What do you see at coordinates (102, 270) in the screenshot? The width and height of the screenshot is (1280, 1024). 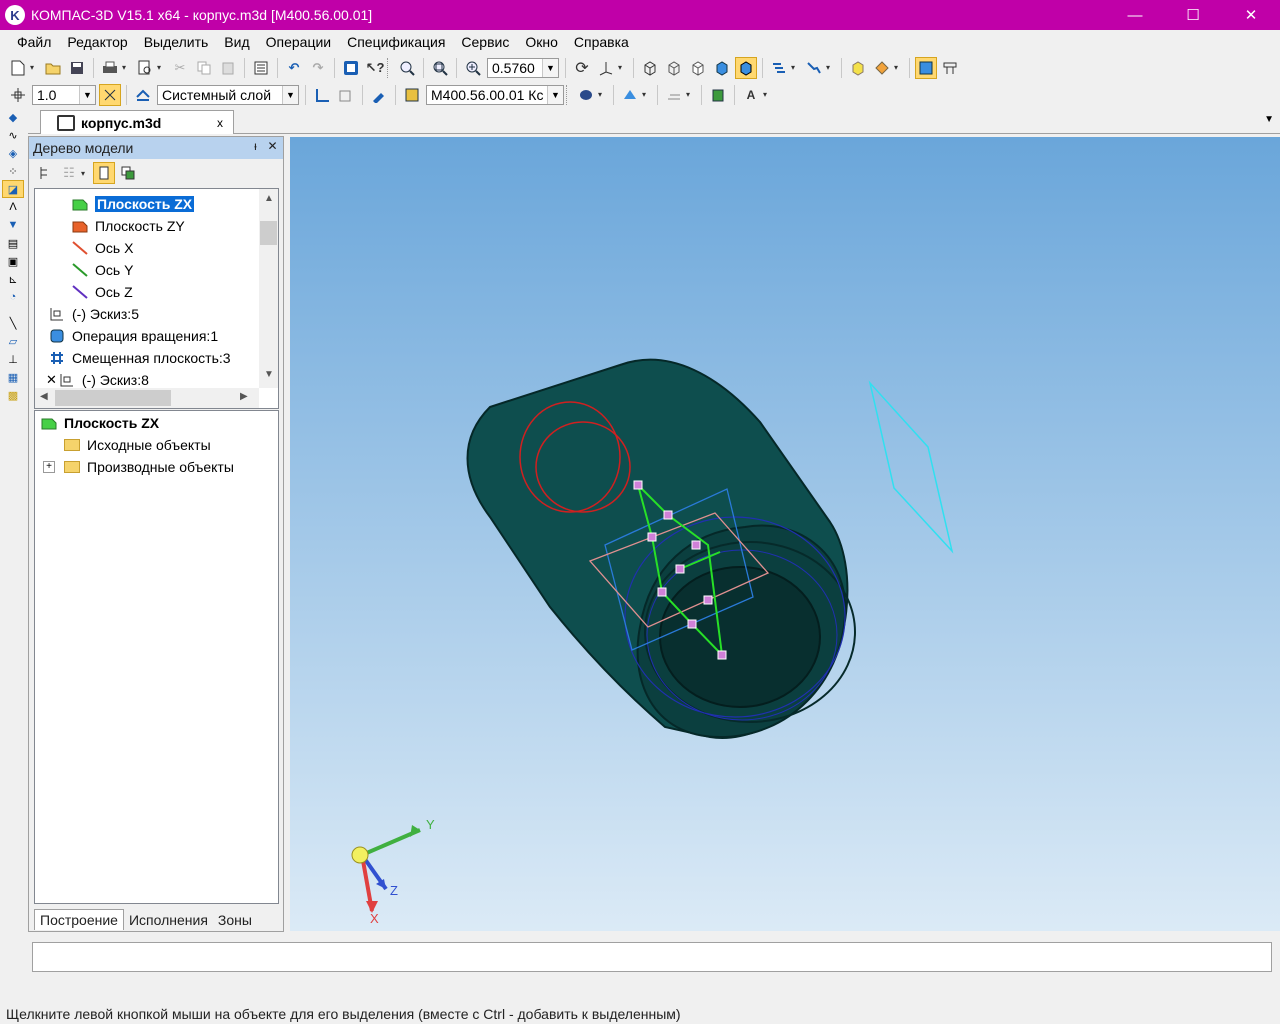 I see `tree-item-axis-y: Ось Y` at bounding box center [102, 270].